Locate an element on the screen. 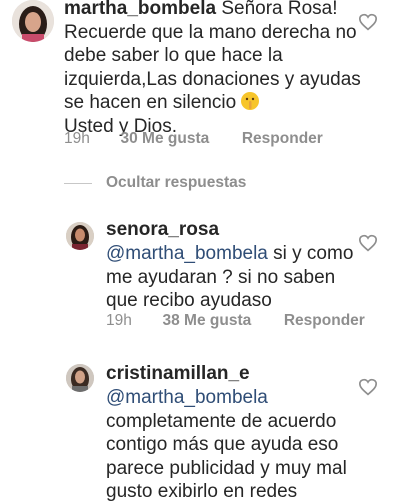 The image size is (400, 504). shushing-face-icon is located at coordinates (250, 101).